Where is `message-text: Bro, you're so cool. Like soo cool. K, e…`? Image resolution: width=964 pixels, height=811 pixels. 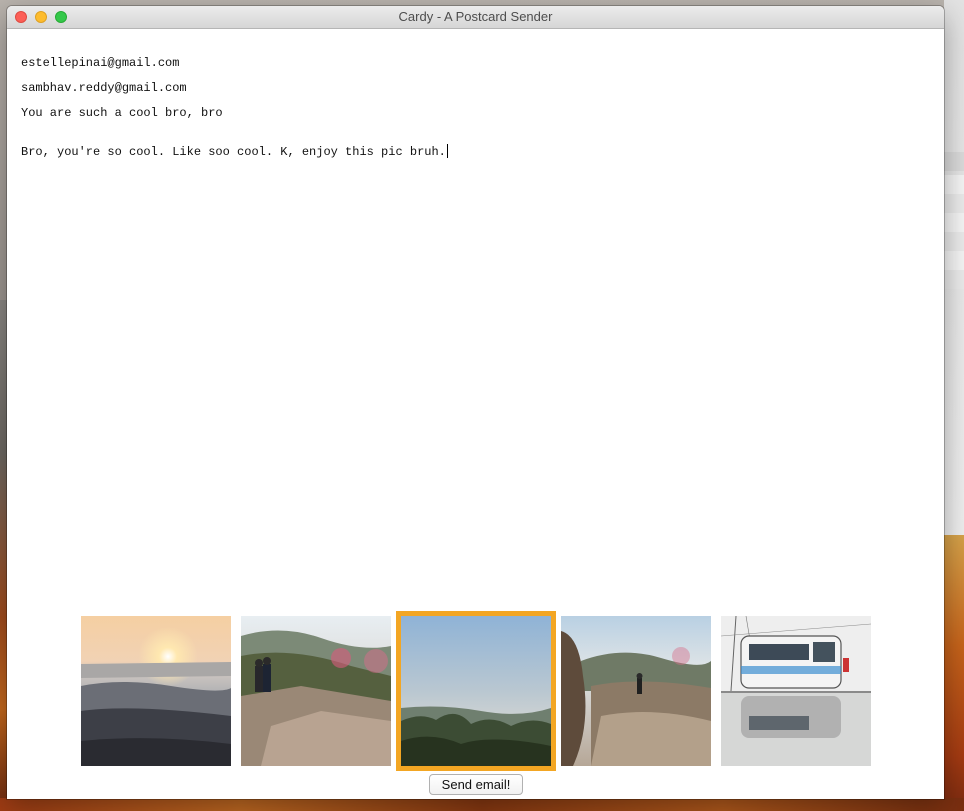 message-text: Bro, you're so cool. Like soo cool. K, e… is located at coordinates (233, 152).